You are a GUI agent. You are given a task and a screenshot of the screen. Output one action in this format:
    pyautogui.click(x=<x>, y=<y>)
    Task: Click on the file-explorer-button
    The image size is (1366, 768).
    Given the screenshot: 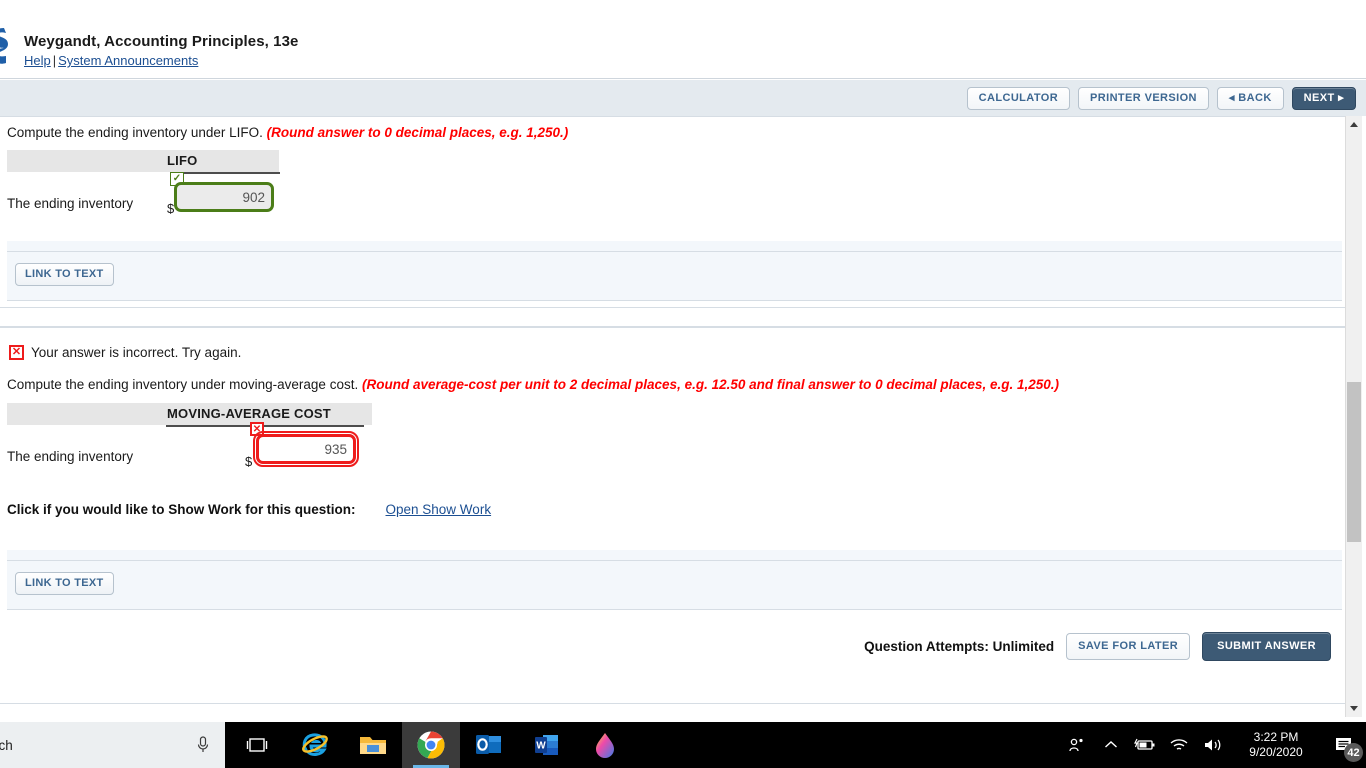 What is the action you would take?
    pyautogui.click(x=373, y=745)
    